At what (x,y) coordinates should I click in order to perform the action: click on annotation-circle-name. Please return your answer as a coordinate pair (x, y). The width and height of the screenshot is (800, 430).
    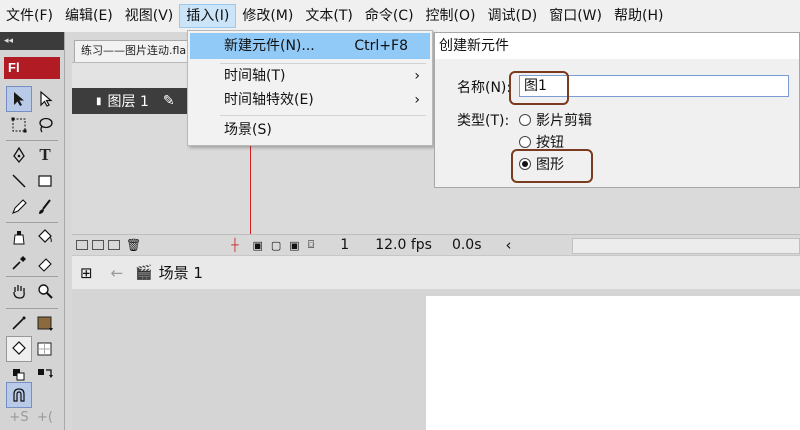
    Looking at the image, I should click on (539, 88).